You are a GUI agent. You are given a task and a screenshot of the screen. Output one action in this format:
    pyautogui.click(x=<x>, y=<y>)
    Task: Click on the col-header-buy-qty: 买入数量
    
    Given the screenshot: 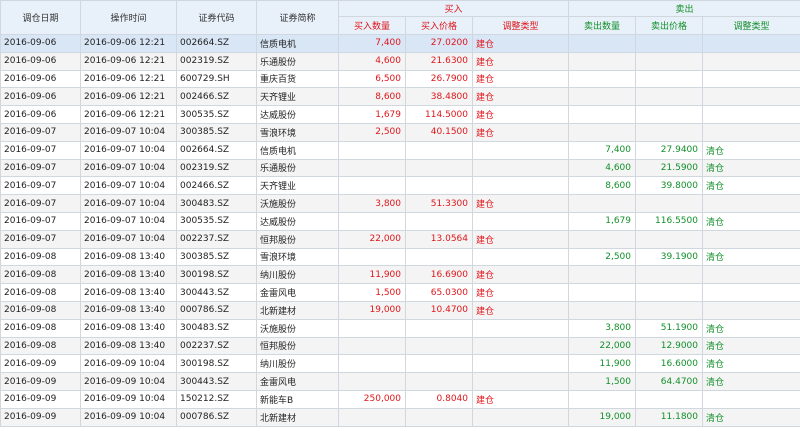 What is the action you would take?
    pyautogui.click(x=372, y=25)
    